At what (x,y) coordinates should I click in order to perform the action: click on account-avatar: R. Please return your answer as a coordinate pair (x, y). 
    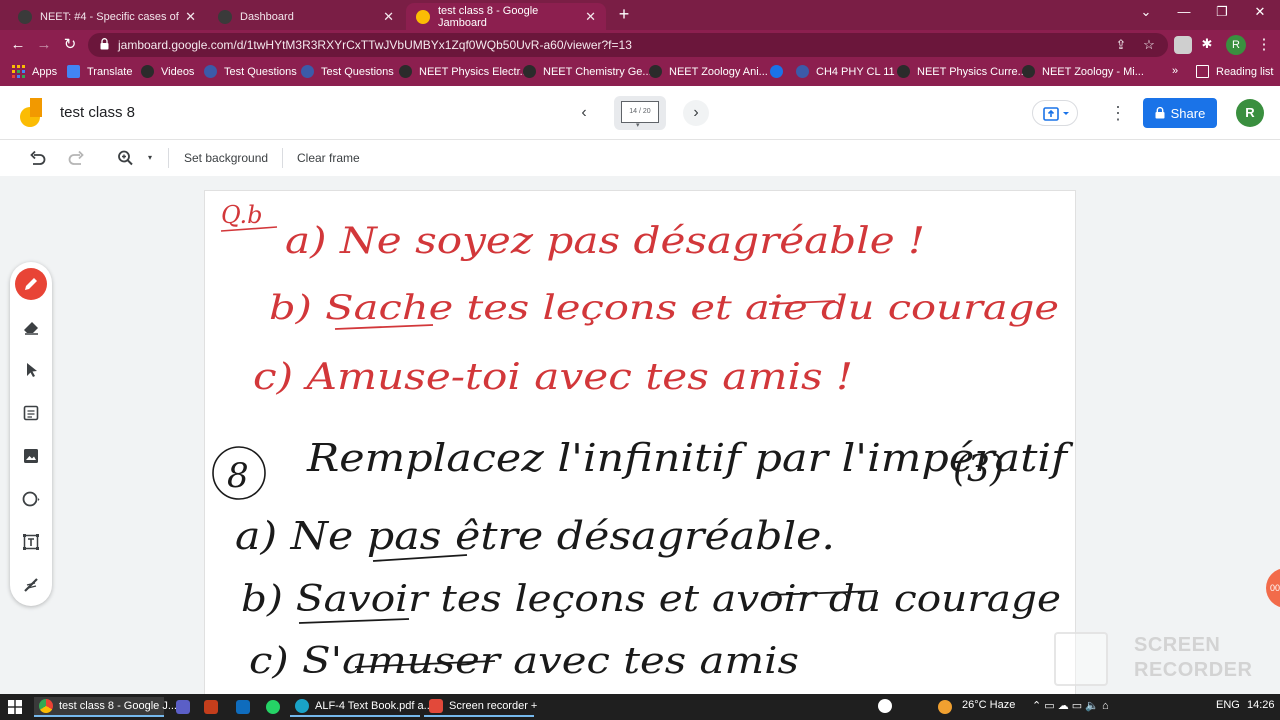
    Looking at the image, I should click on (1250, 113).